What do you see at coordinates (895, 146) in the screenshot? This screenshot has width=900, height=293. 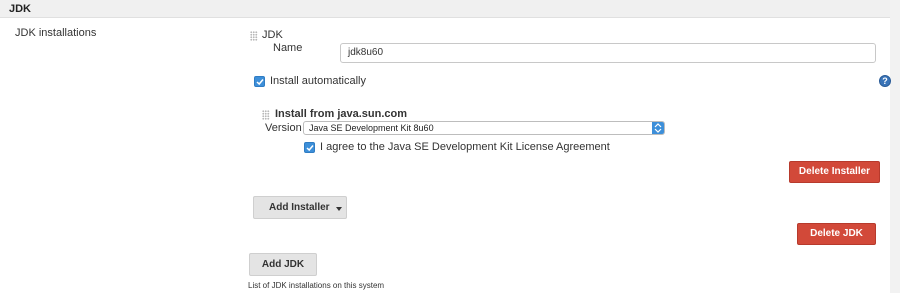 I see `scroll-gutter` at bounding box center [895, 146].